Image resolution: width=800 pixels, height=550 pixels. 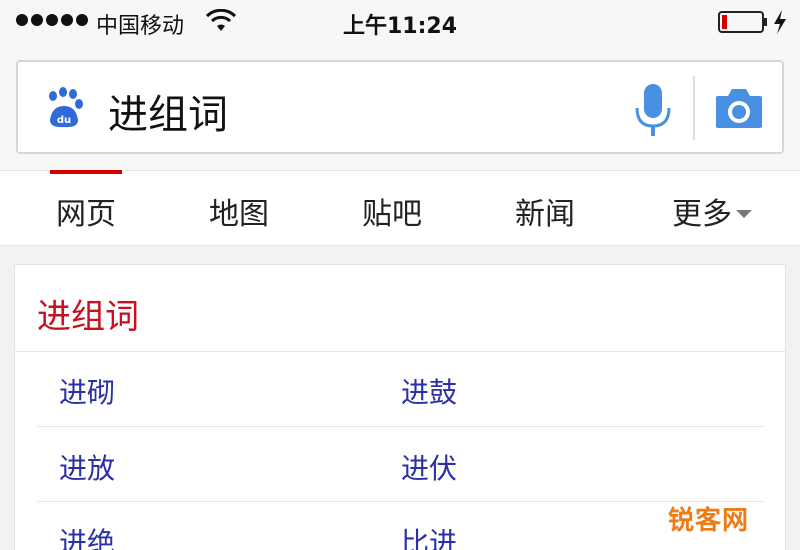 I want to click on tab-map: 地图, so click(x=239, y=211).